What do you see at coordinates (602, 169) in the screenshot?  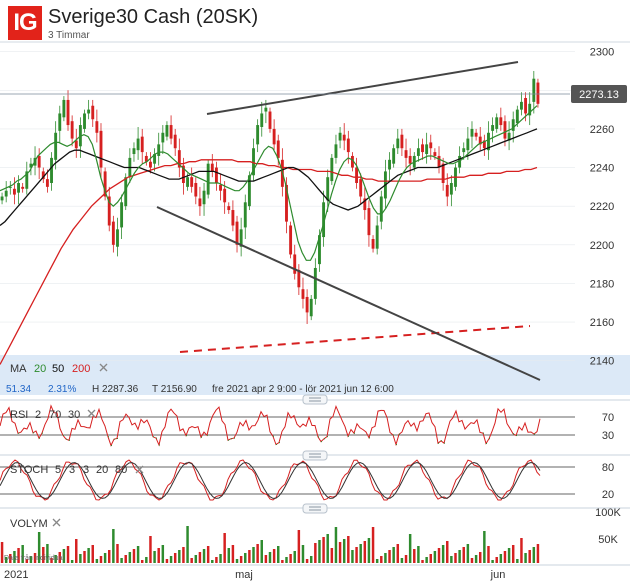 I see `price-tick-label: 2240` at bounding box center [602, 169].